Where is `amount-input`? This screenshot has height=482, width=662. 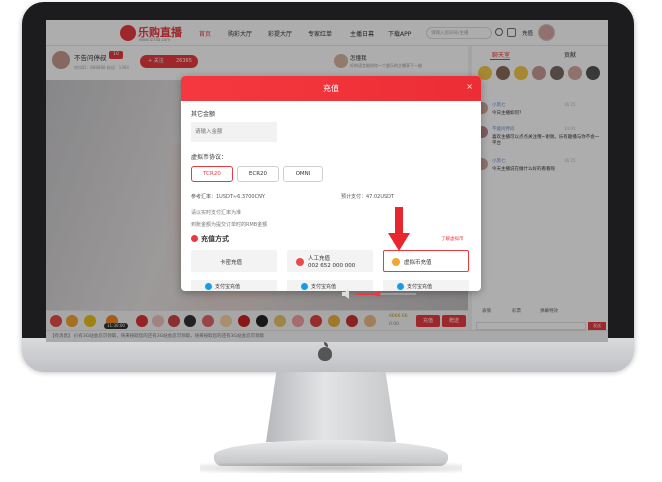 amount-input is located at coordinates (234, 132).